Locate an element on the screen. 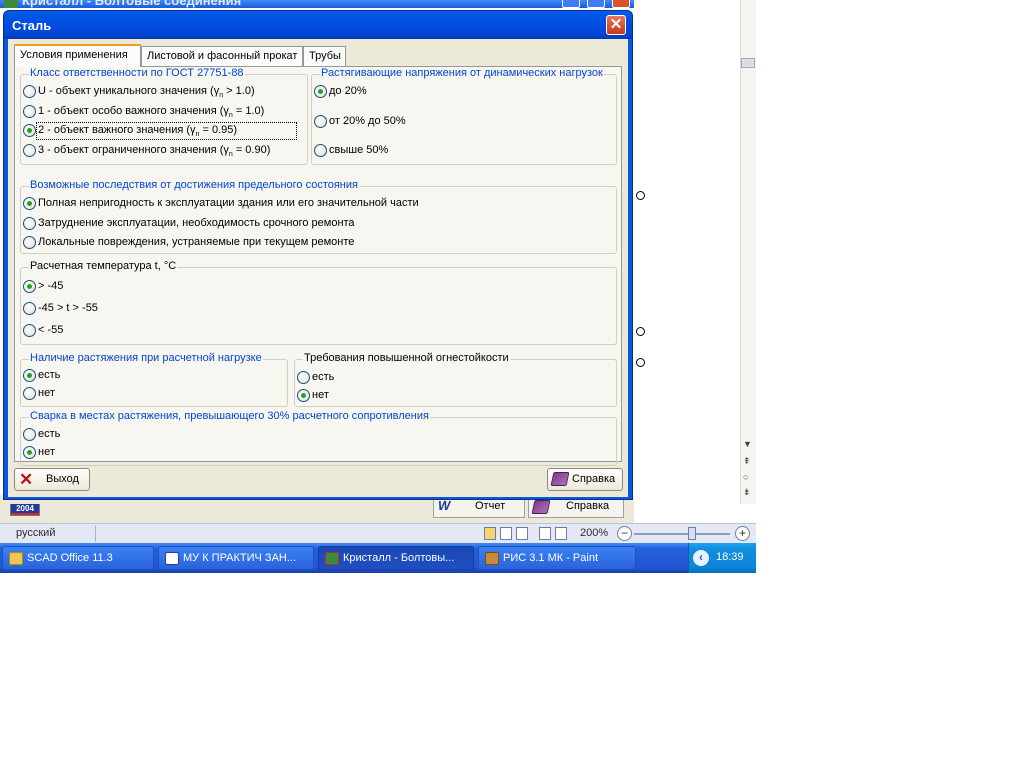 The height and width of the screenshot is (768, 1024). close-icon: ✕ is located at coordinates (616, 24).